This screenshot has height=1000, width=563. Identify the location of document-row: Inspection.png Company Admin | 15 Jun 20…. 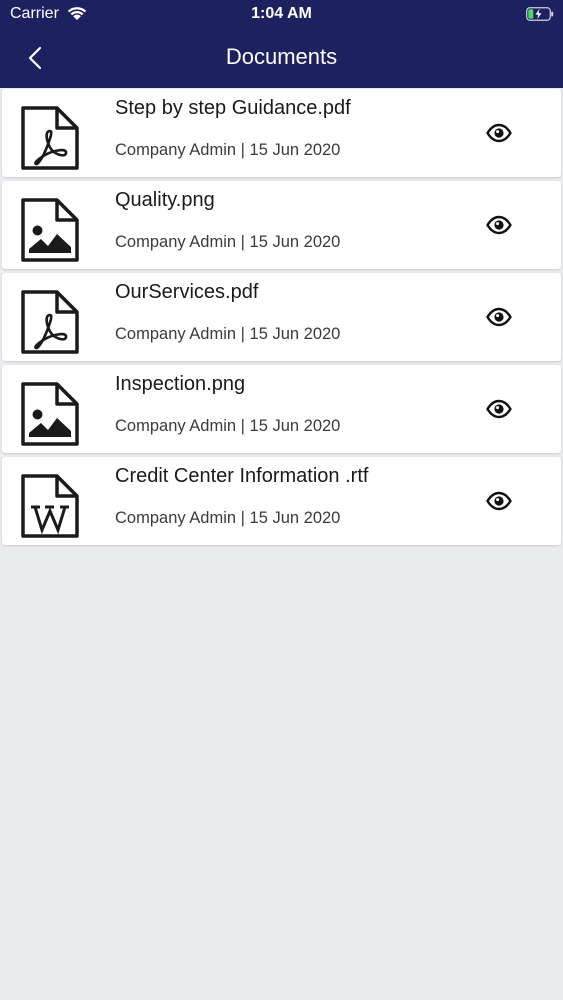
(281, 409).